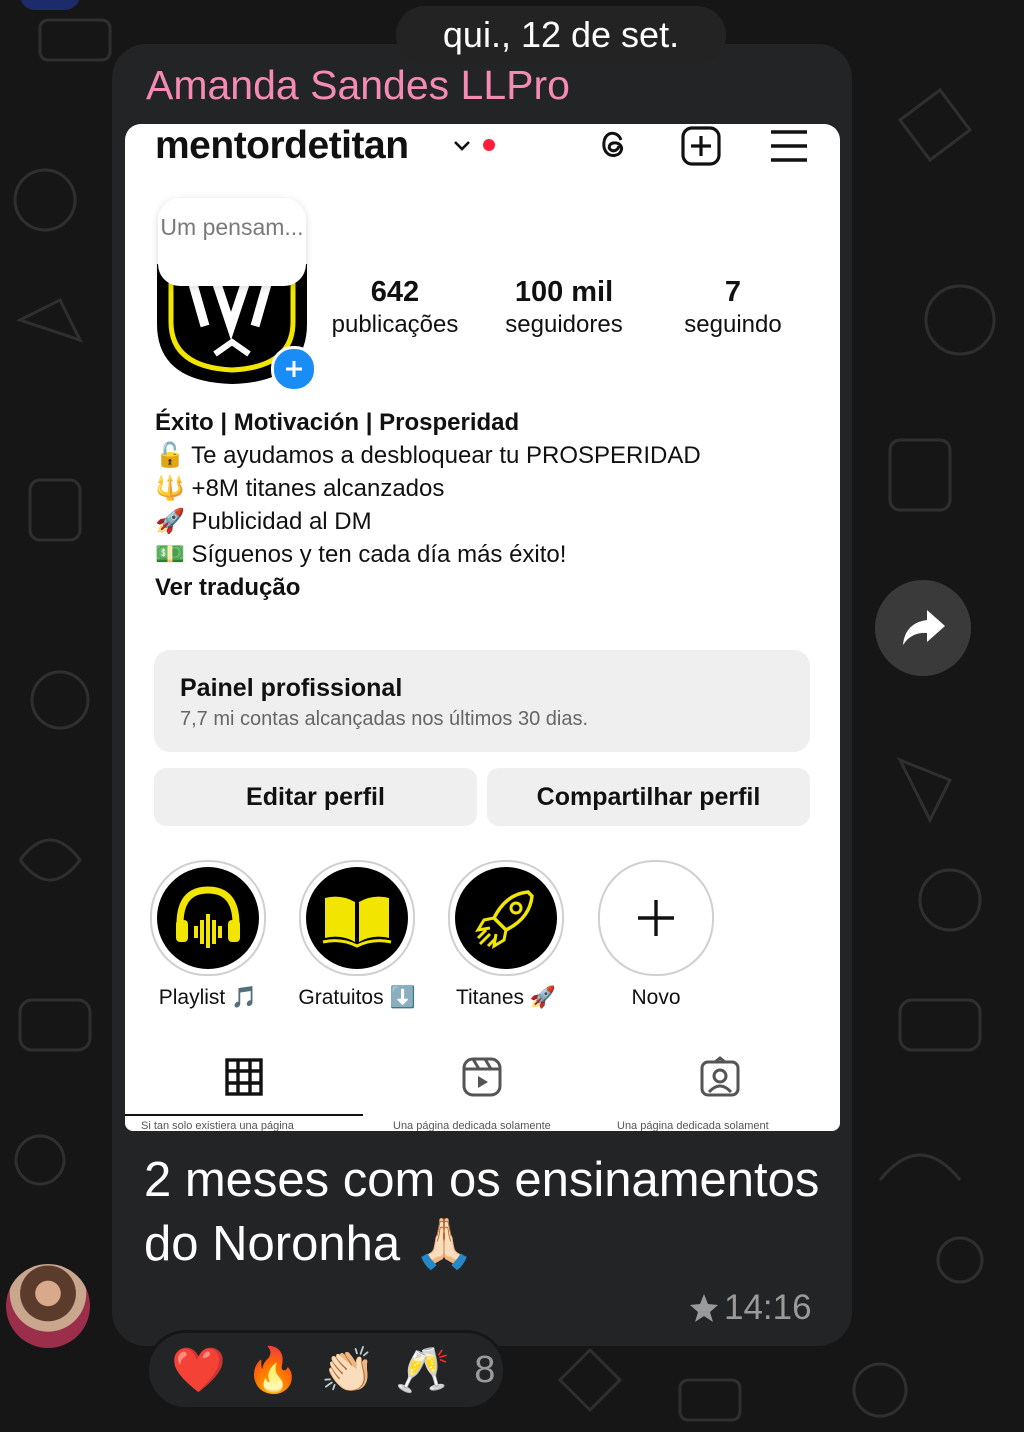 Image resolution: width=1024 pixels, height=1432 pixels. What do you see at coordinates (423, 1370) in the screenshot?
I see `reaction-emoji: 🥂` at bounding box center [423, 1370].